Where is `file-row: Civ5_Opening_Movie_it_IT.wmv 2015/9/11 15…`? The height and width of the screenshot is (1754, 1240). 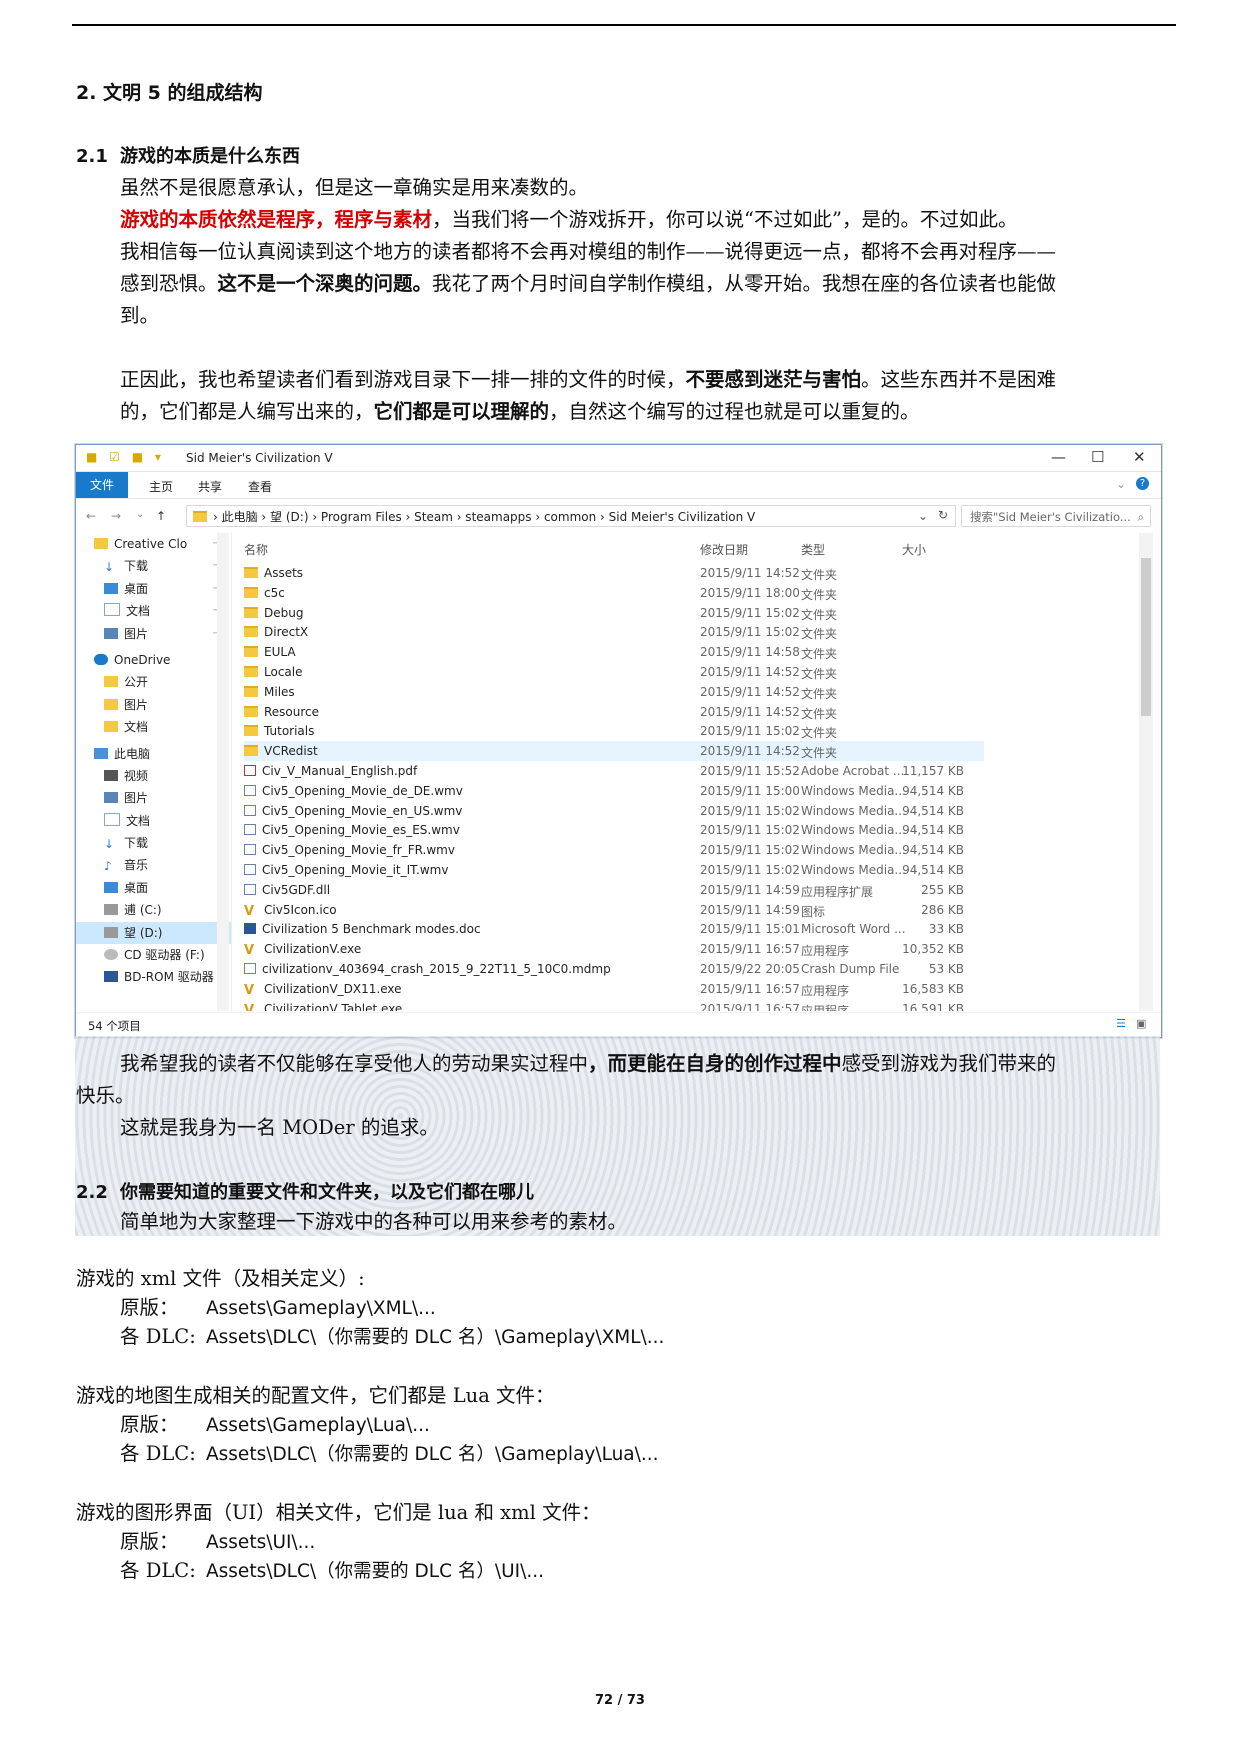
file-row: Civ5_Opening_Movie_it_IT.wmv 2015/9/11 15… is located at coordinates (691, 870).